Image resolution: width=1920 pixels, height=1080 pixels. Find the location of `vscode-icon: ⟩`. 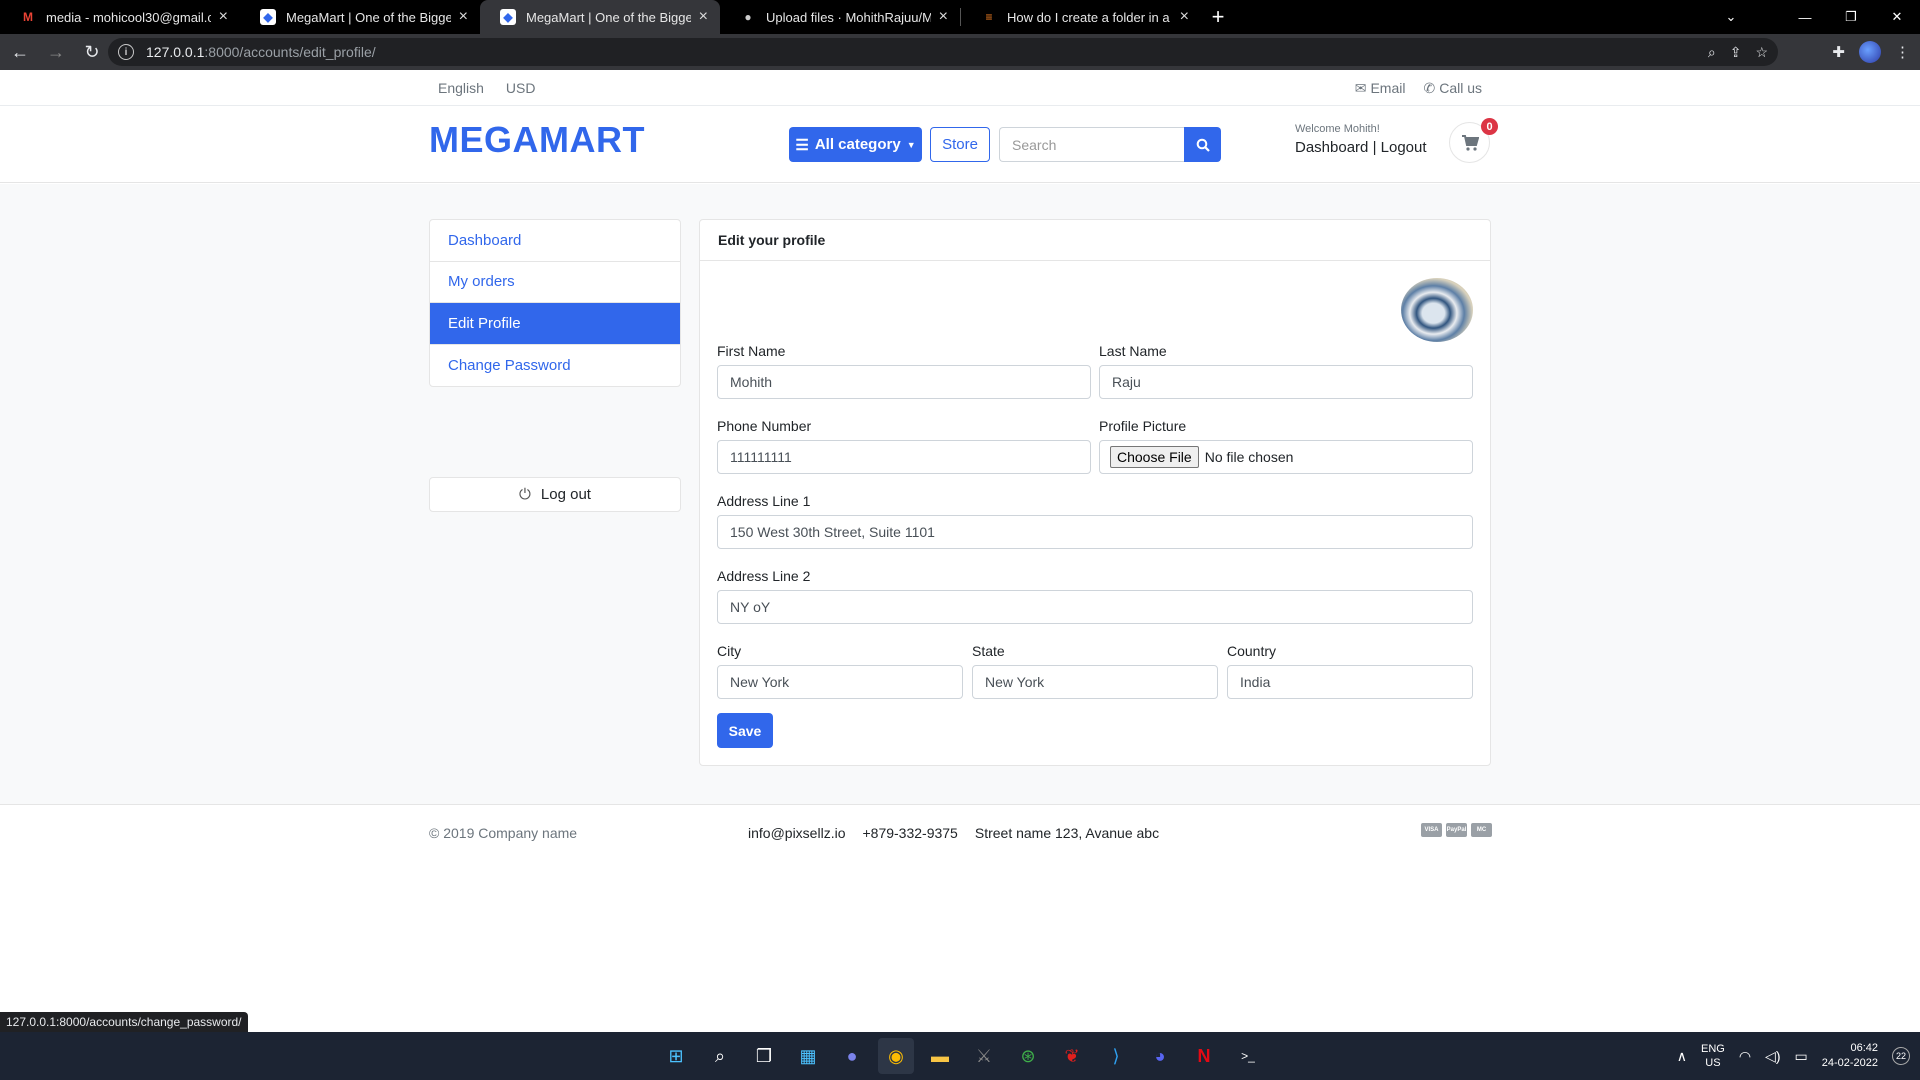

vscode-icon: ⟩ is located at coordinates (1116, 1056).